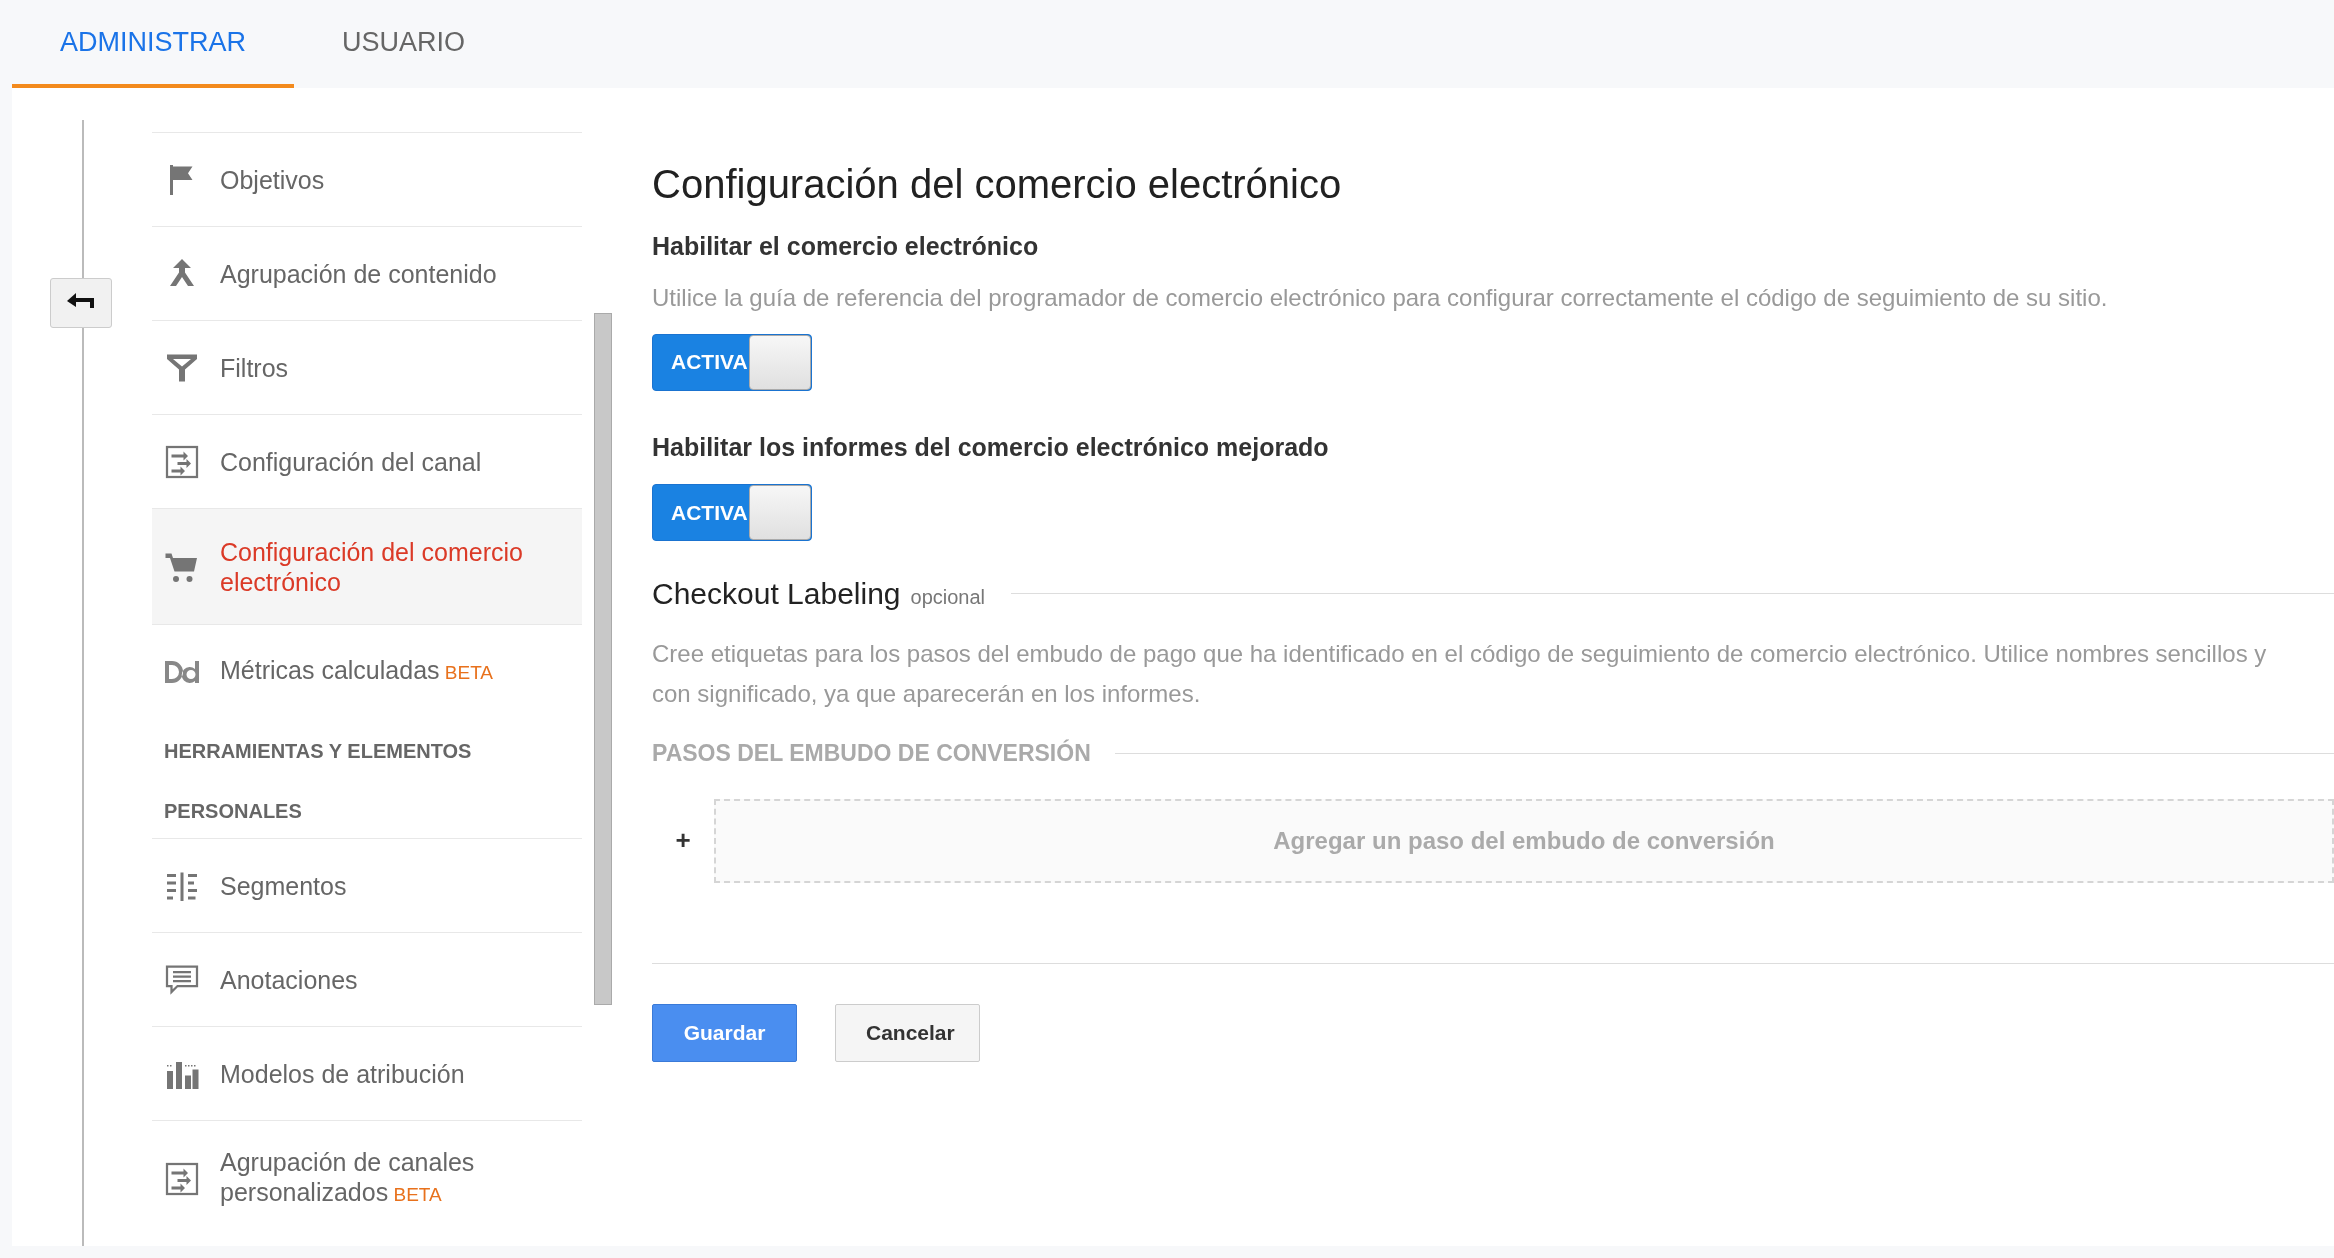 The height and width of the screenshot is (1258, 2334). Describe the element at coordinates (367, 179) in the screenshot. I see `sidebar-item: Objetivos` at that location.